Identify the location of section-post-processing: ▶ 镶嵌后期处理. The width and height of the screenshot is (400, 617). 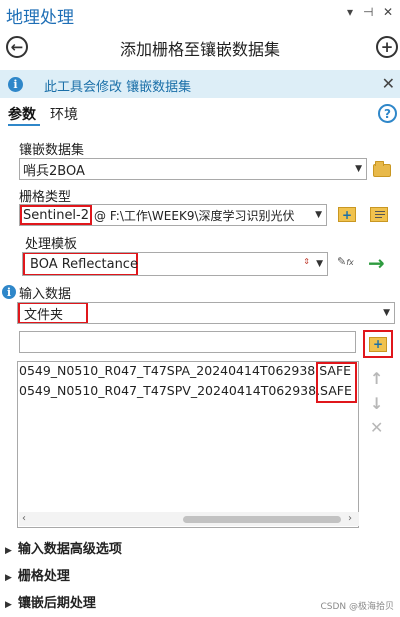
(50, 601).